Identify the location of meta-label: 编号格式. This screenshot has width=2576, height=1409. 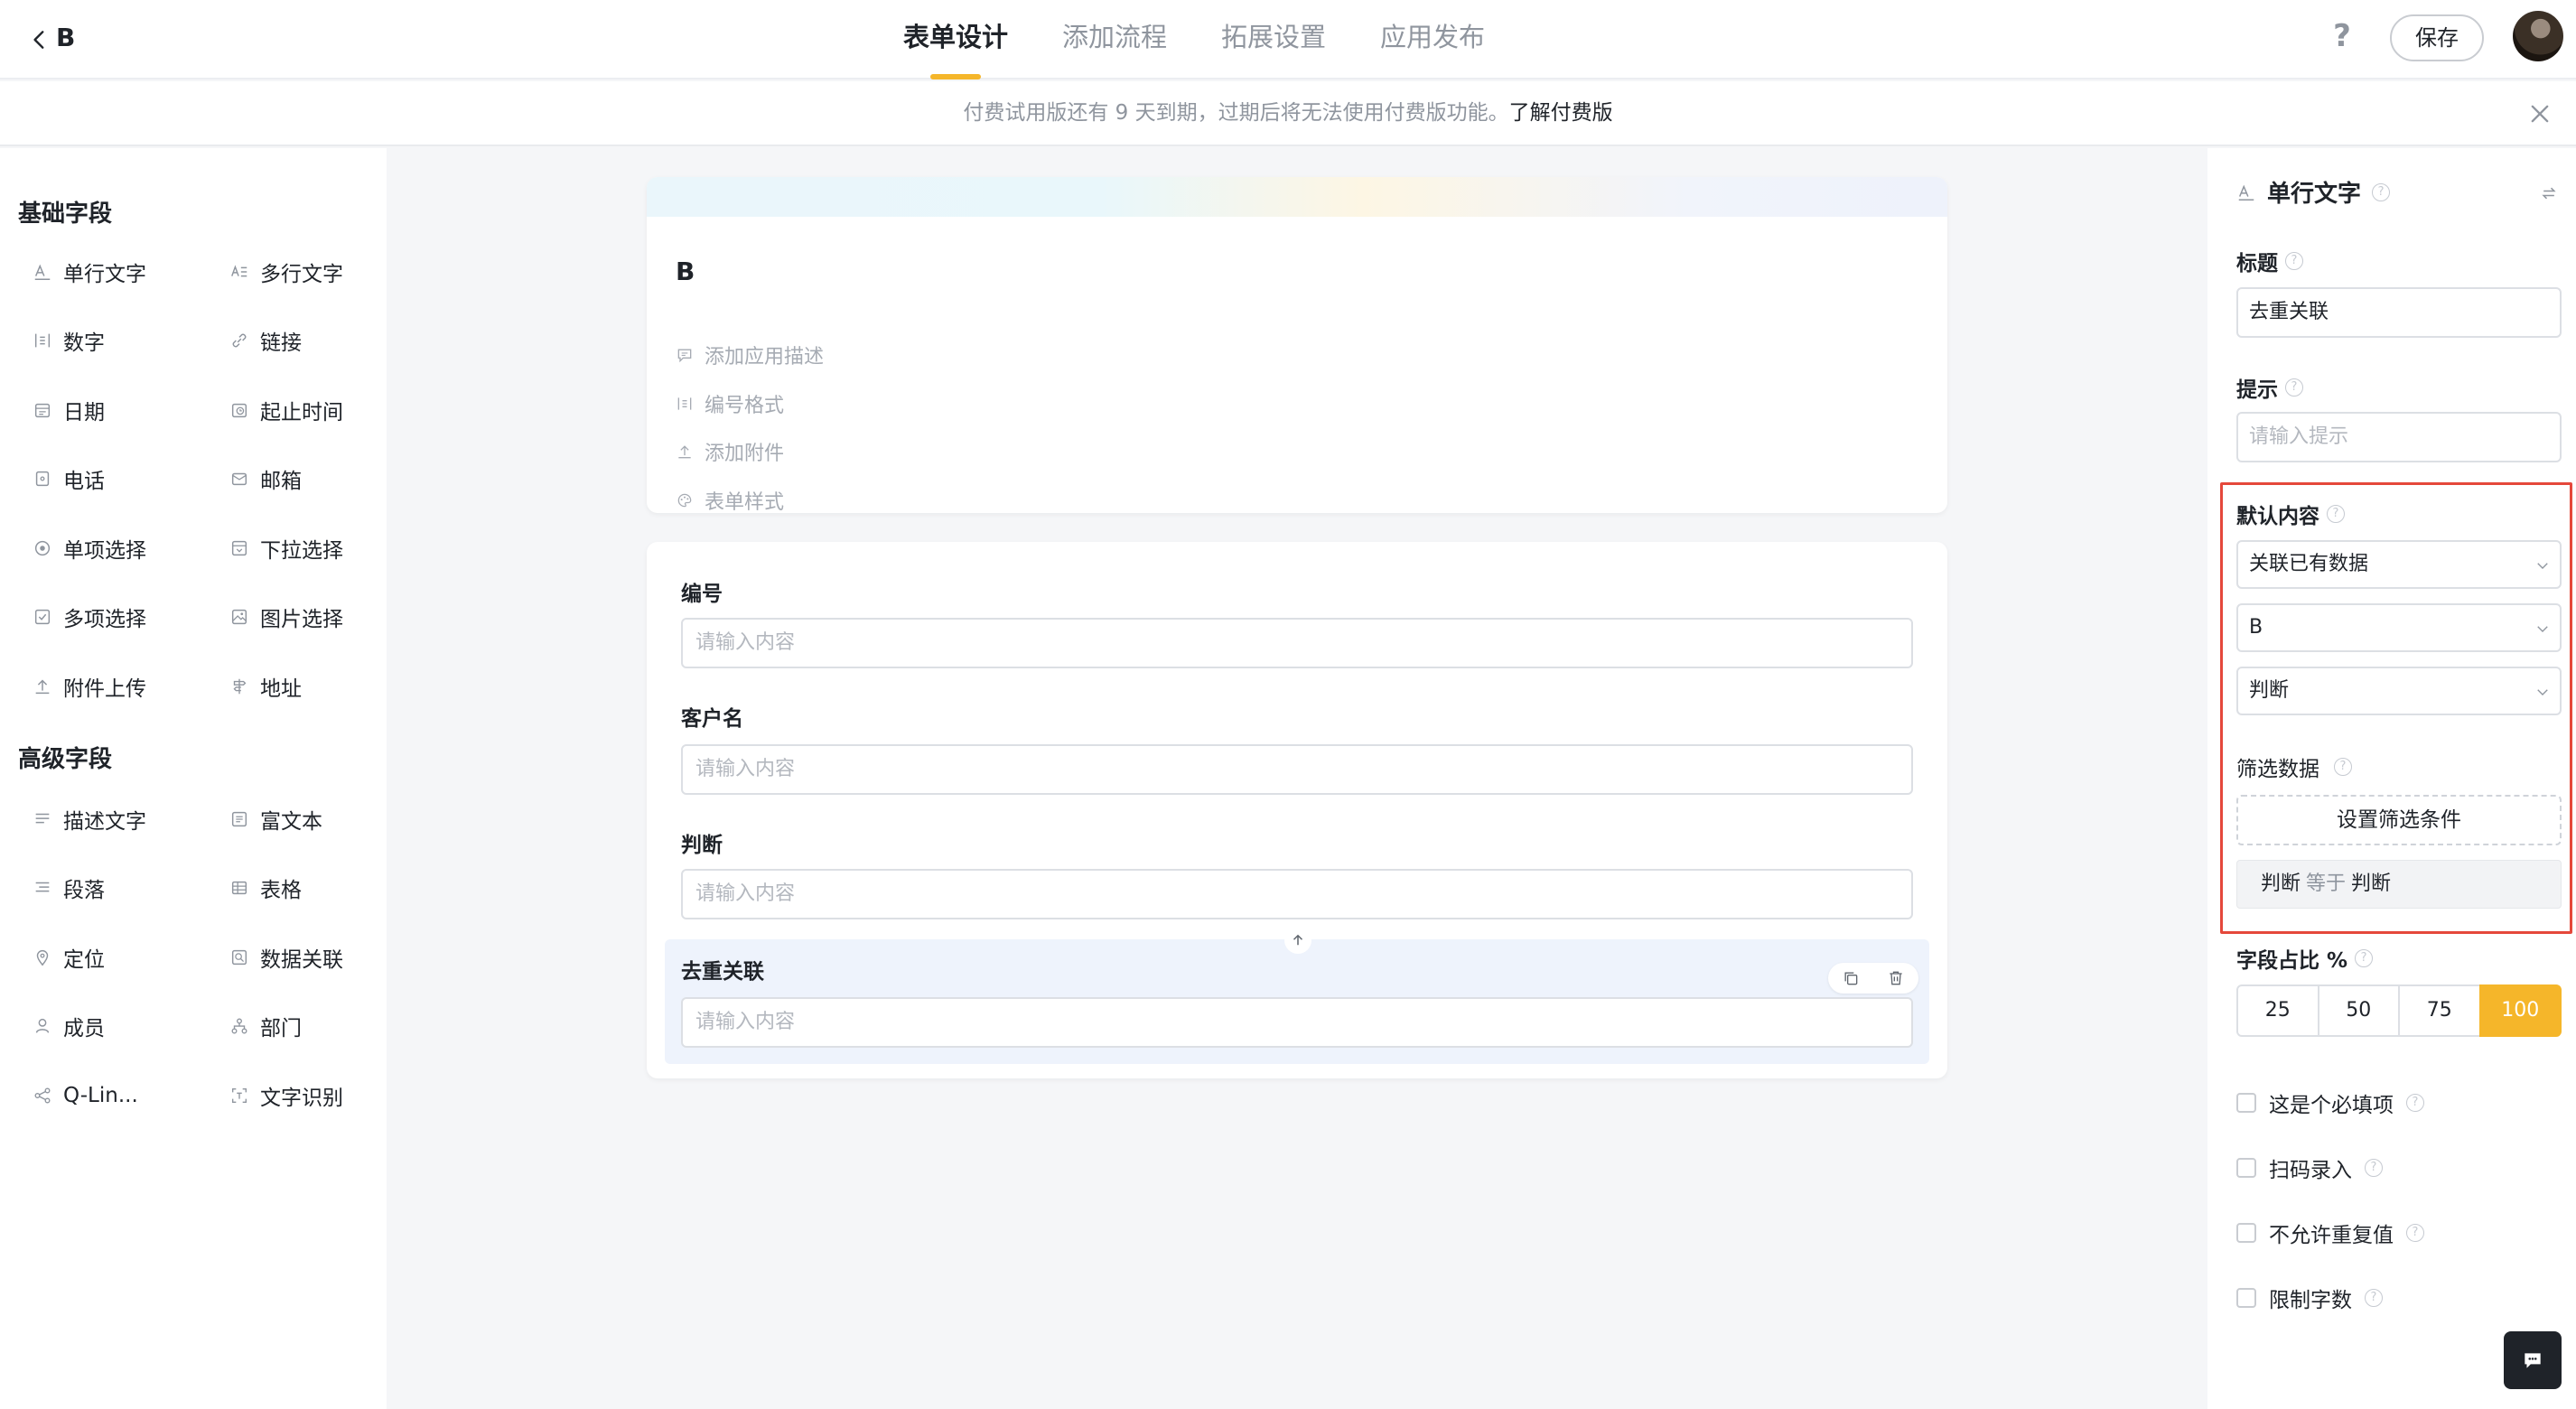
(745, 406).